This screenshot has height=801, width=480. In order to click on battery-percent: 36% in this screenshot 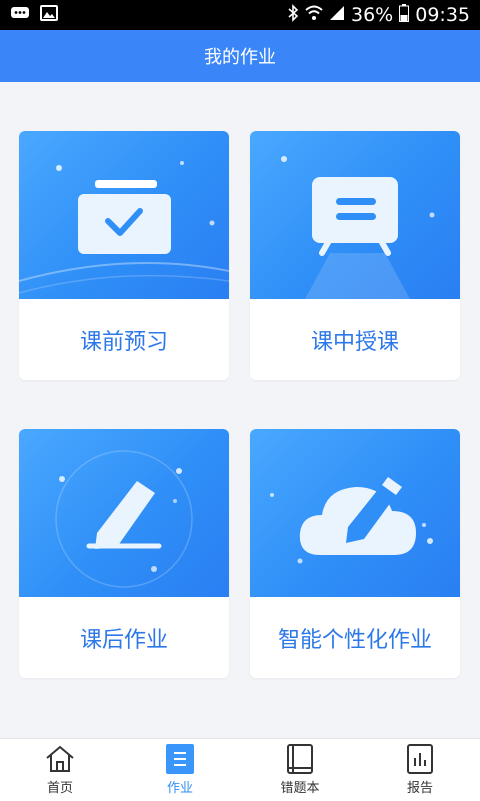, I will do `click(372, 15)`.